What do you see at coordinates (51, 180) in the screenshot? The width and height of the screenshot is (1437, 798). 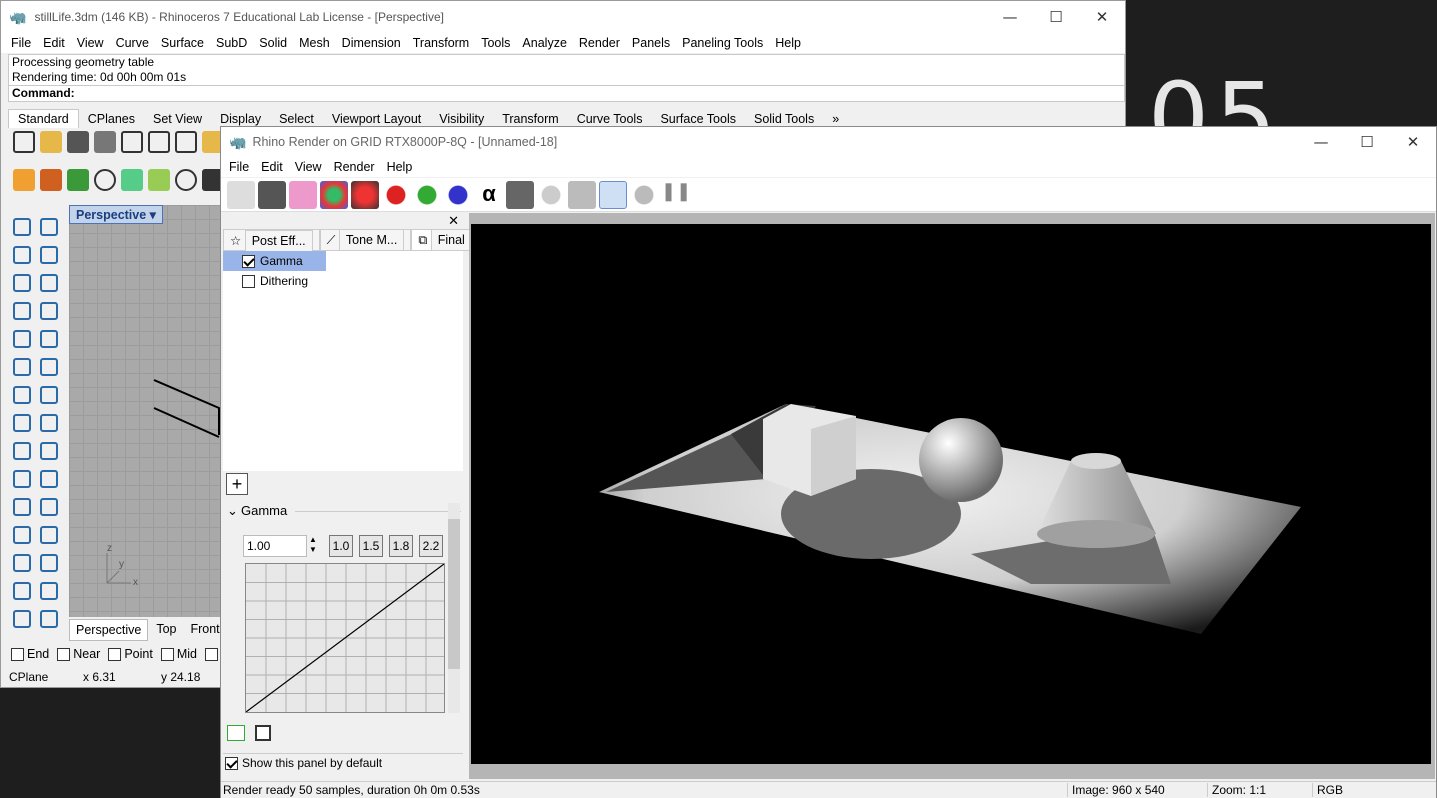 I see `render-settings-icon` at bounding box center [51, 180].